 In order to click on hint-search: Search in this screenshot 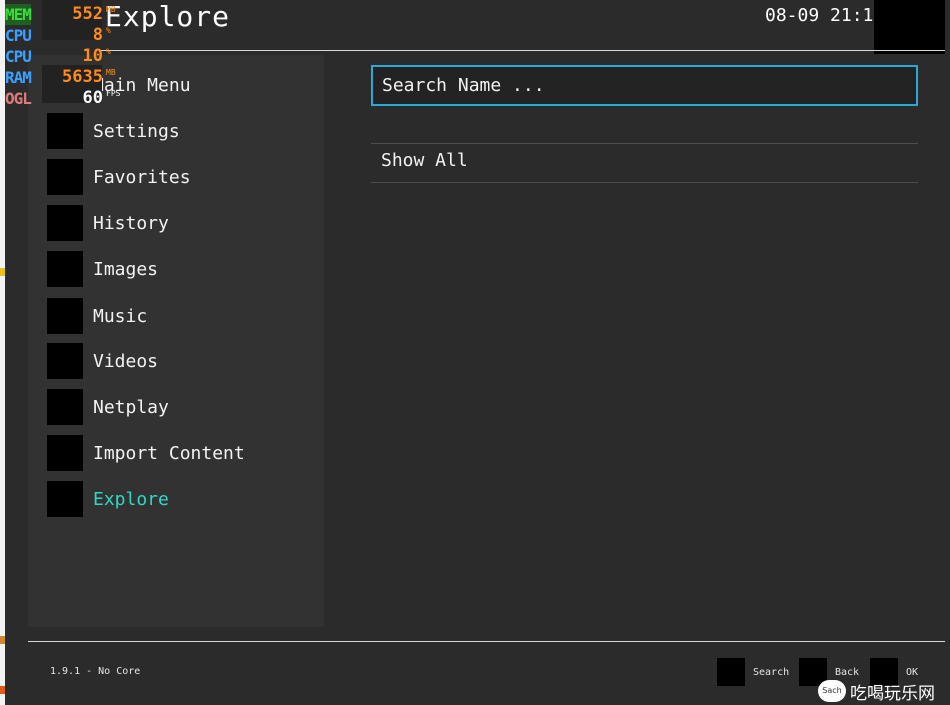, I will do `click(753, 672)`.